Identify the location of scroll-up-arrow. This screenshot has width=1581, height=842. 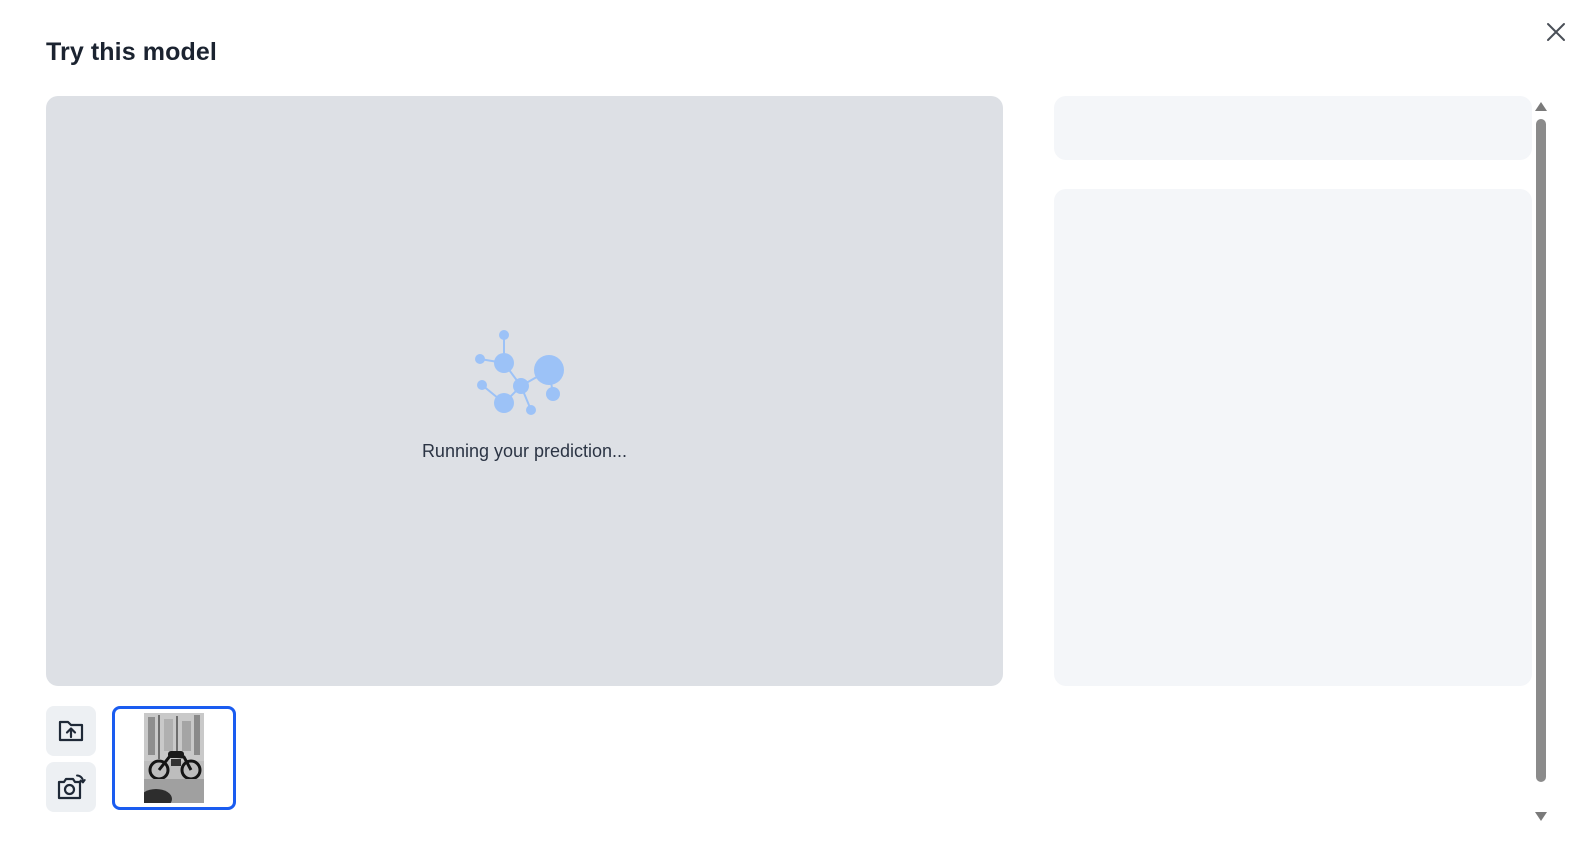
(1541, 106).